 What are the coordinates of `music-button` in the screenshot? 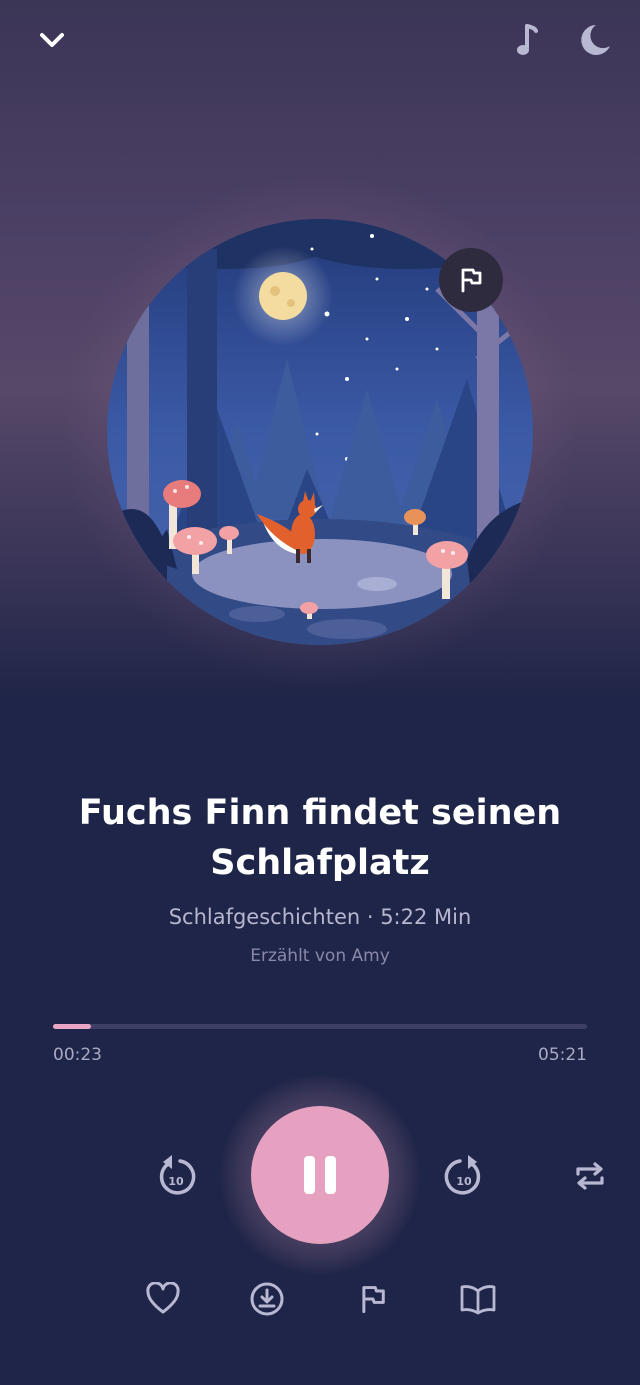 It's located at (528, 40).